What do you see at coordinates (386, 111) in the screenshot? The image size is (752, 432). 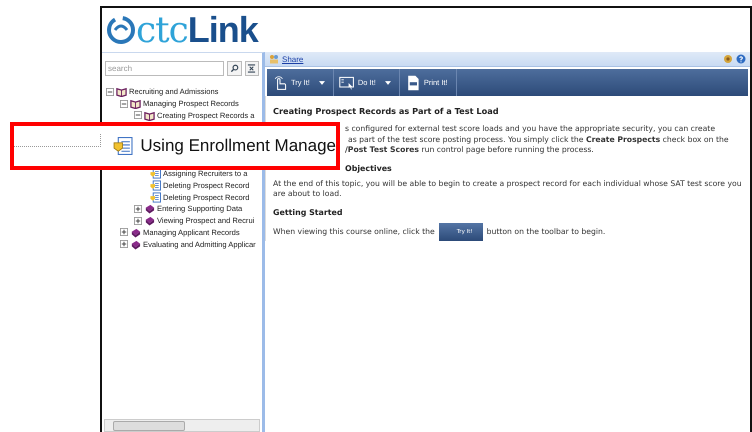 I see `topic-title: Creating Prospect Records as Part of a Test Load` at bounding box center [386, 111].